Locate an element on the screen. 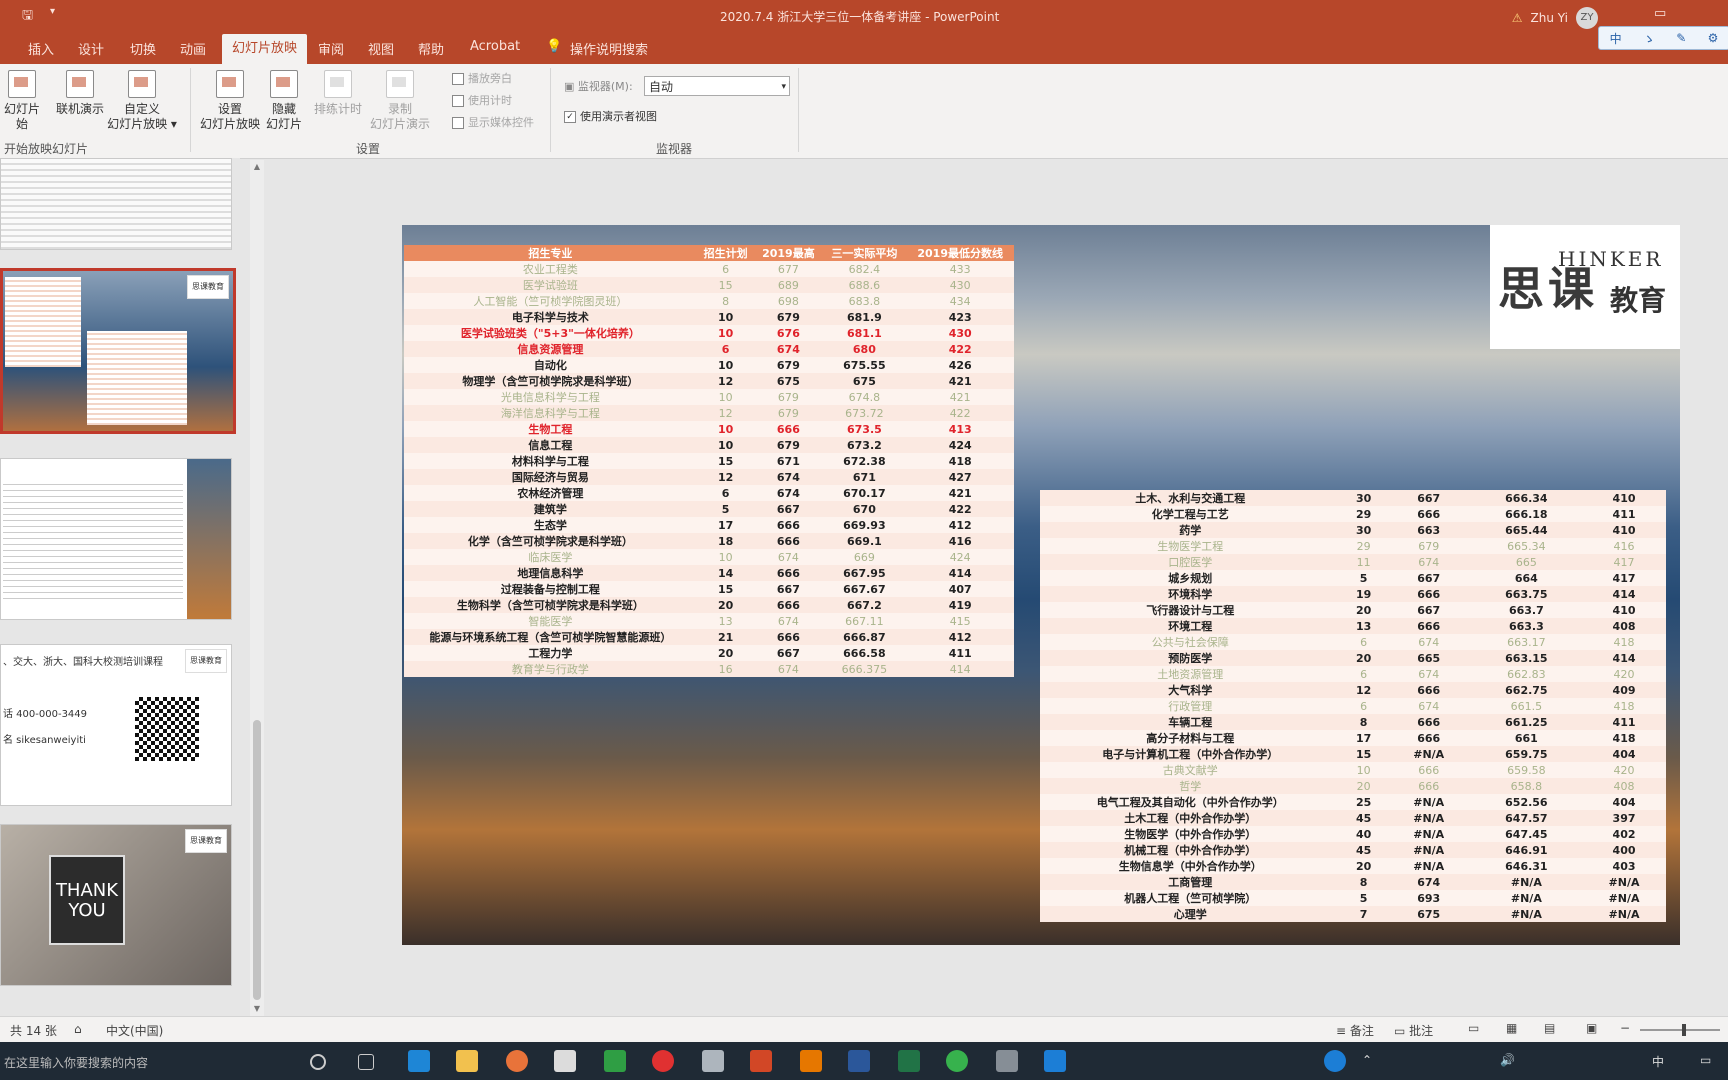 Image resolution: width=1728 pixels, height=1080 pixels. table-row: 信息资源管理 6 674 680 422 is located at coordinates (709, 349).